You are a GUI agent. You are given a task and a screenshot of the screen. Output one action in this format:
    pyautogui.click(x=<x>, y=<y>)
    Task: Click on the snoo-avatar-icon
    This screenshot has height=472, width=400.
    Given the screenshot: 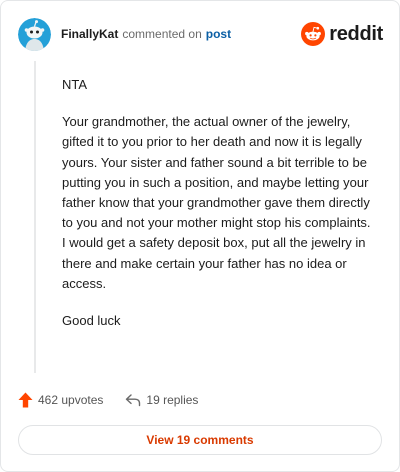 What is the action you would take?
    pyautogui.click(x=34, y=34)
    